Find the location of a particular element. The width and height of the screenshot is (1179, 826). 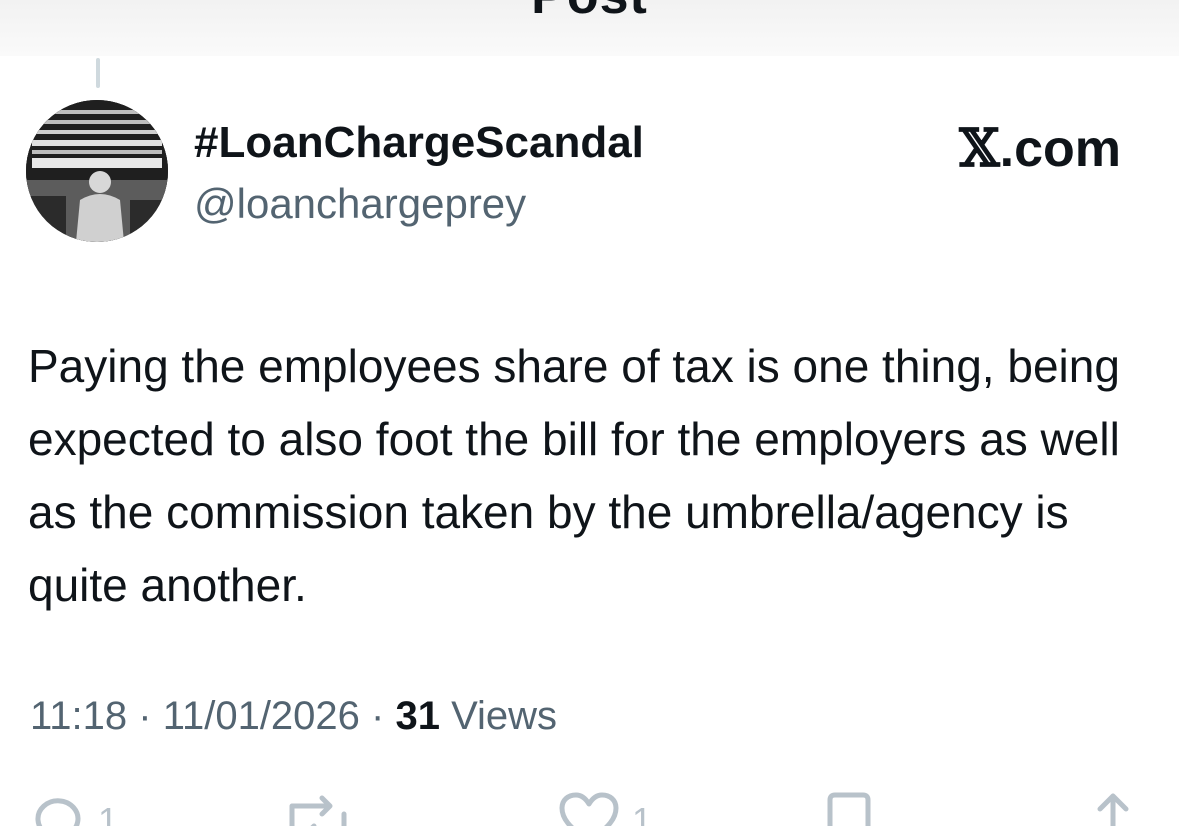

post-time: 11:18 is located at coordinates (79, 716).